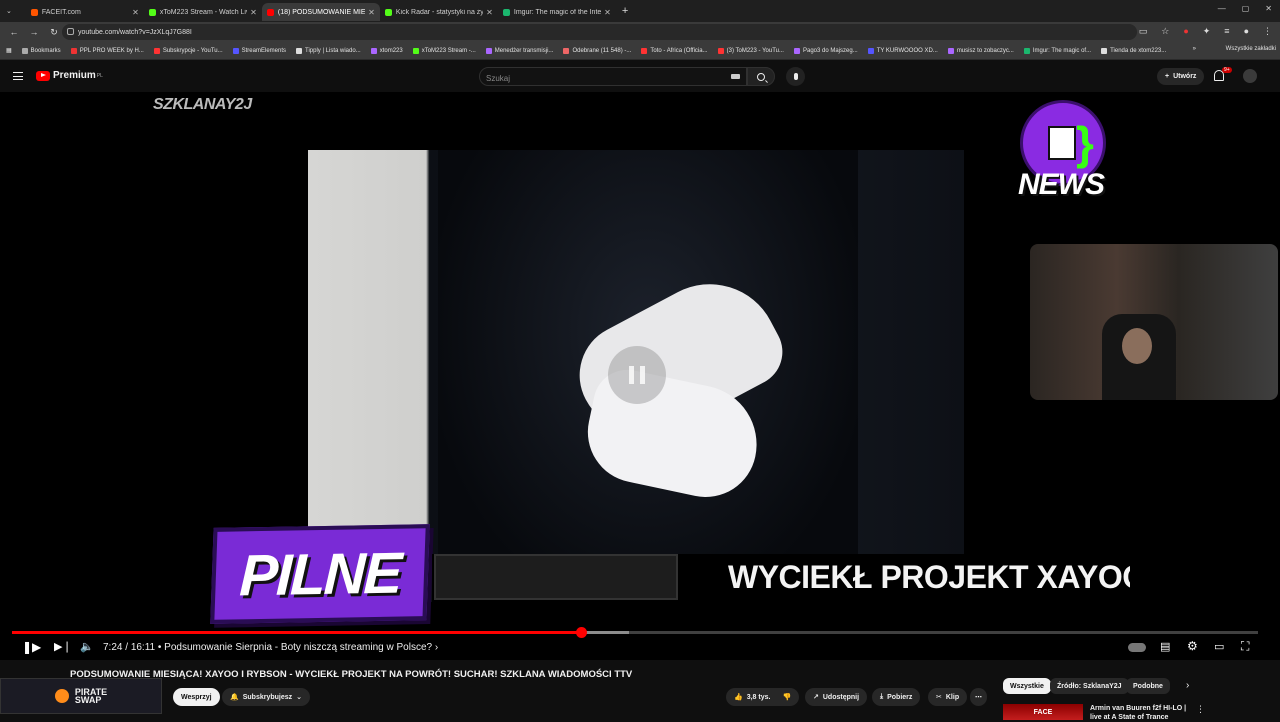 This screenshot has width=1280, height=722. What do you see at coordinates (320, 12) in the screenshot?
I see `tab-2: (18) PODSUMOWANIE MIE... ✕` at bounding box center [320, 12].